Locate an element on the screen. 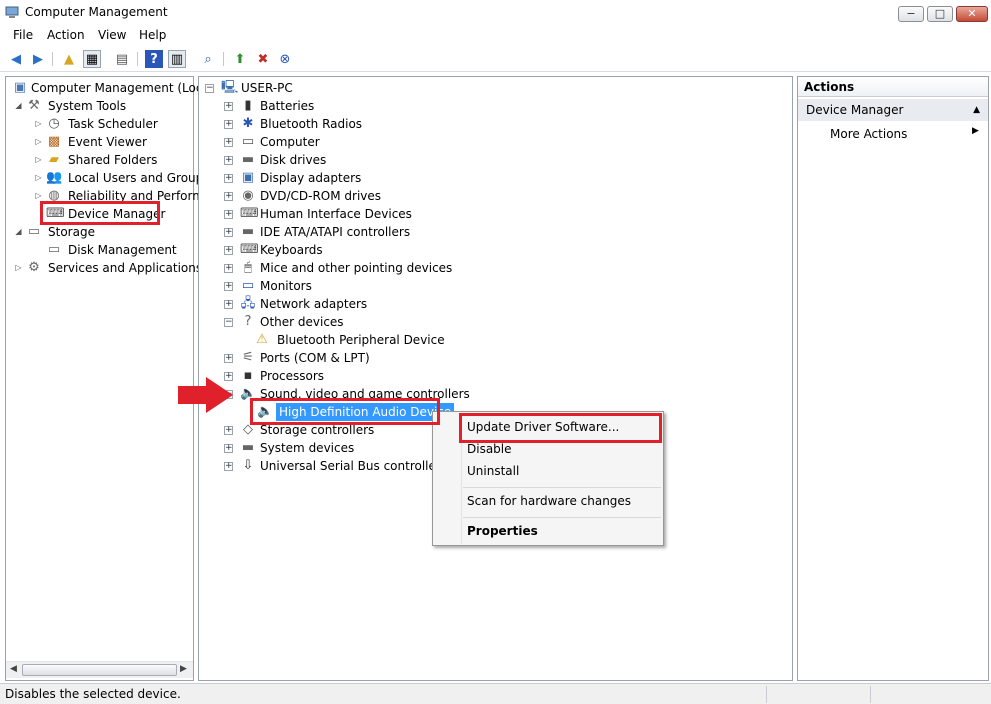 This screenshot has height=704, width=991. menu-action: Action is located at coordinates (66, 35).